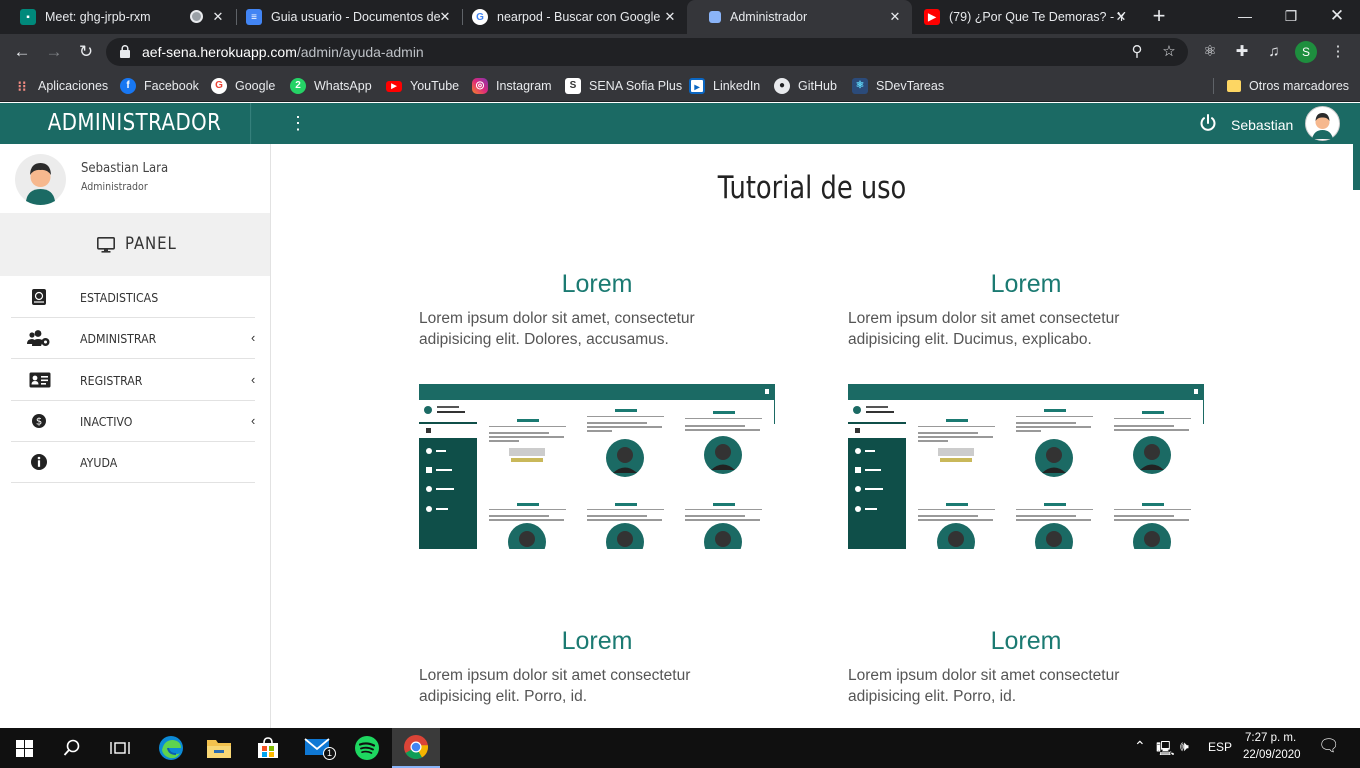  I want to click on taskbar-chrome, so click(416, 748).